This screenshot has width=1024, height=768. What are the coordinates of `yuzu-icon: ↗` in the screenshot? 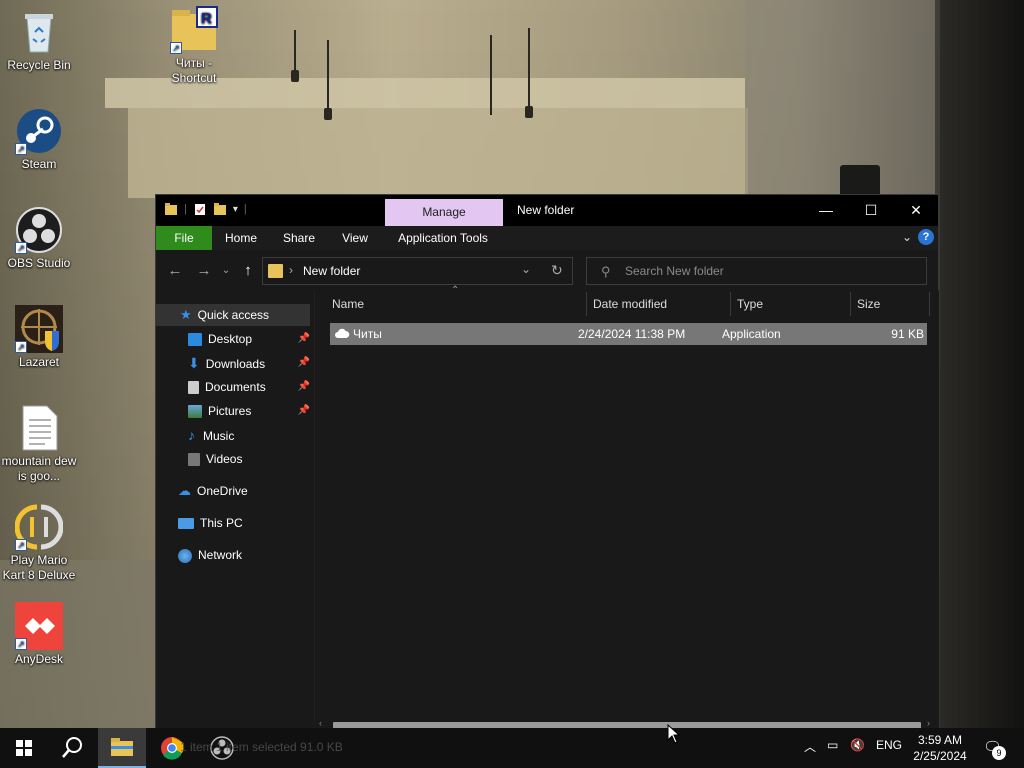 It's located at (39, 527).